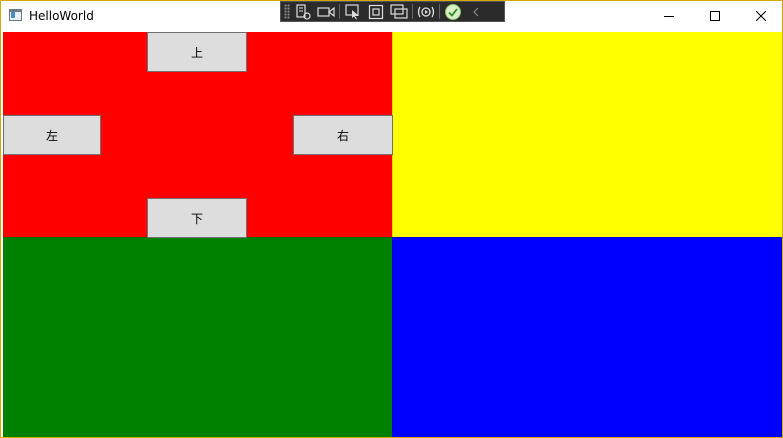  I want to click on collapse-chevron-icon, so click(476, 11).